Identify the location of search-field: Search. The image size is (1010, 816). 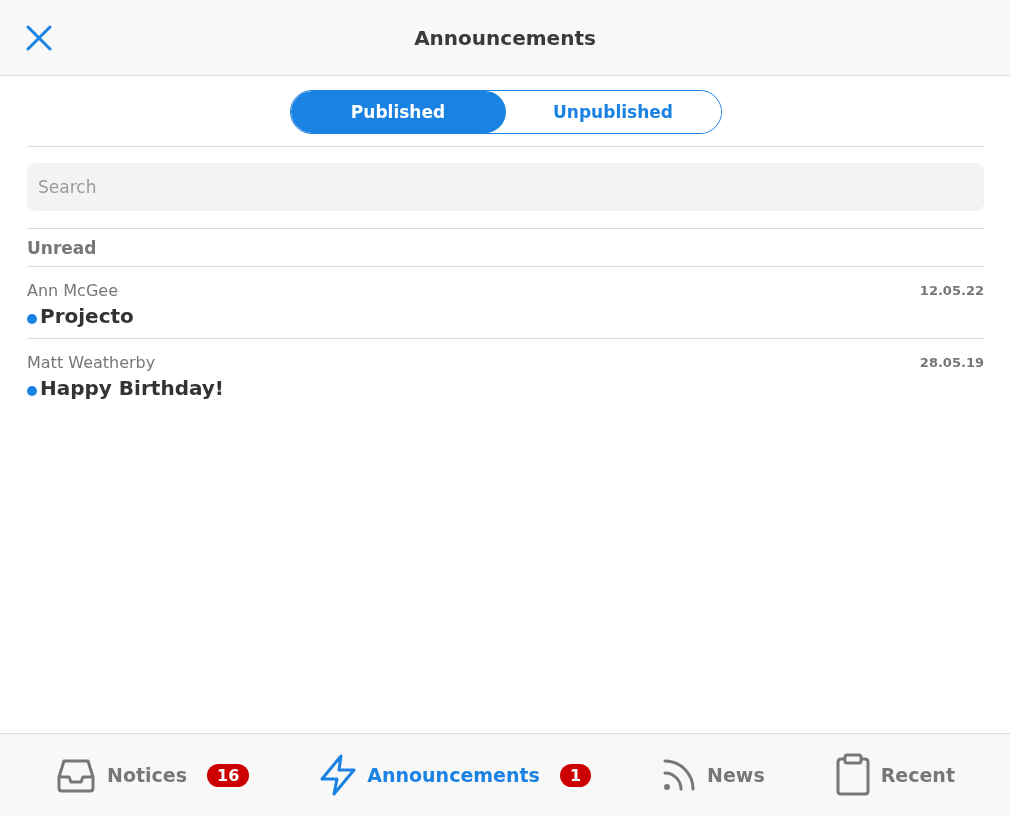
(505, 187).